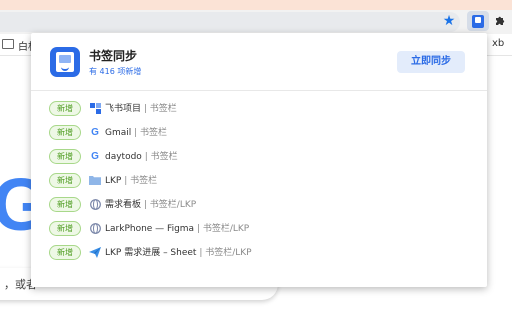 This screenshot has height=320, width=512. I want to click on list-item: 新增 LKP | 书签栏, so click(259, 179).